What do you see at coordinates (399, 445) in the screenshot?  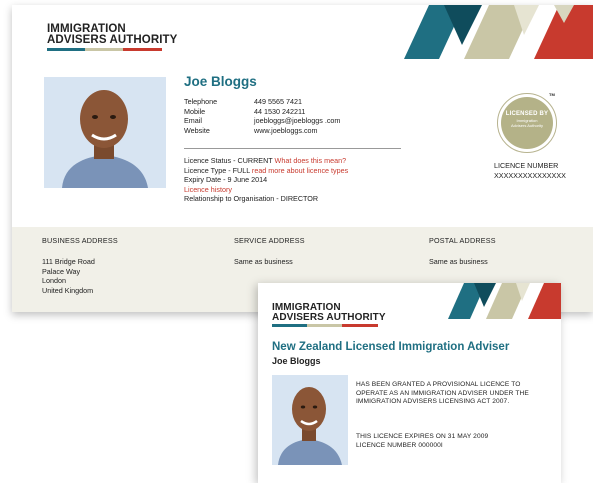 I see `certificate-number: LICENCE NUMBER 000000I` at bounding box center [399, 445].